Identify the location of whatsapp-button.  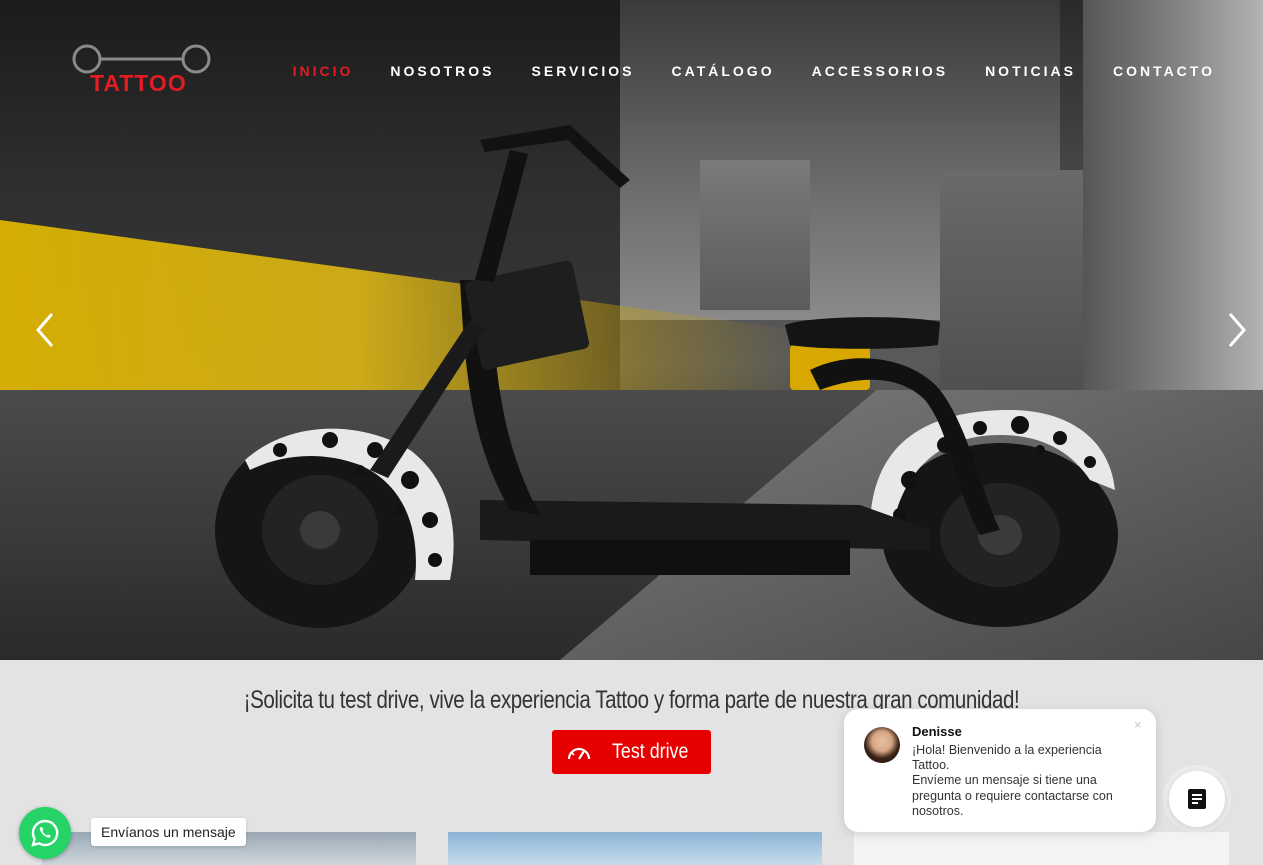
(45, 833).